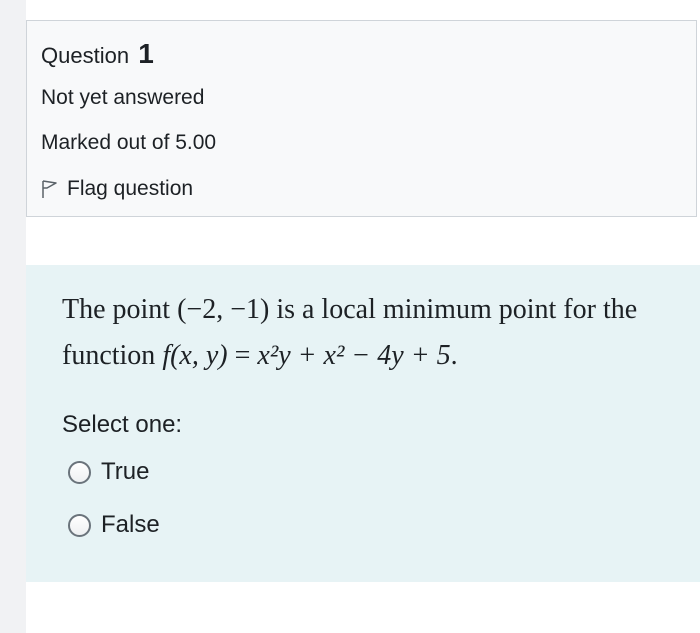 The width and height of the screenshot is (700, 633). Describe the element at coordinates (49, 189) in the screenshot. I see `flag-outline-icon` at that location.